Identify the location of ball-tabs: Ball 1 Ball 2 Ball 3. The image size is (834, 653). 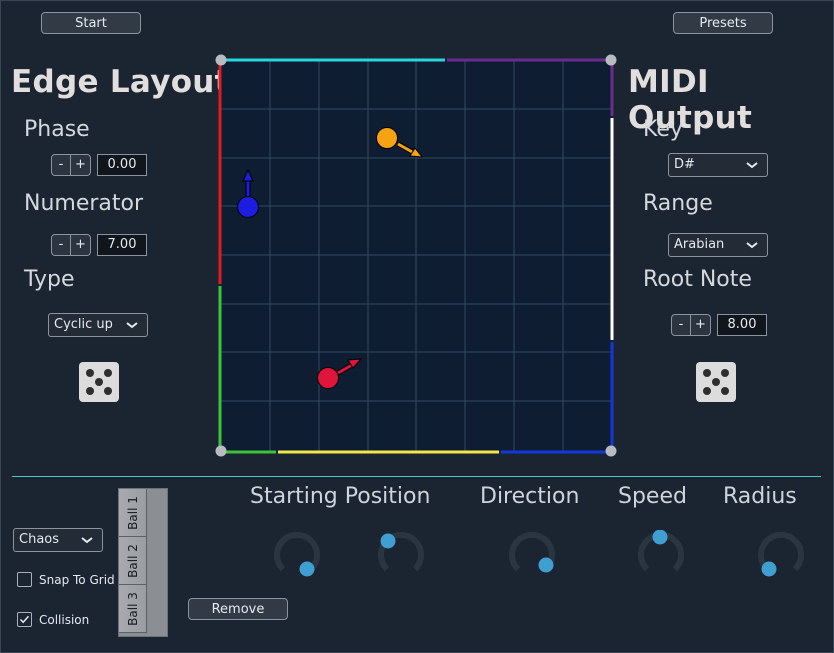
(143, 562).